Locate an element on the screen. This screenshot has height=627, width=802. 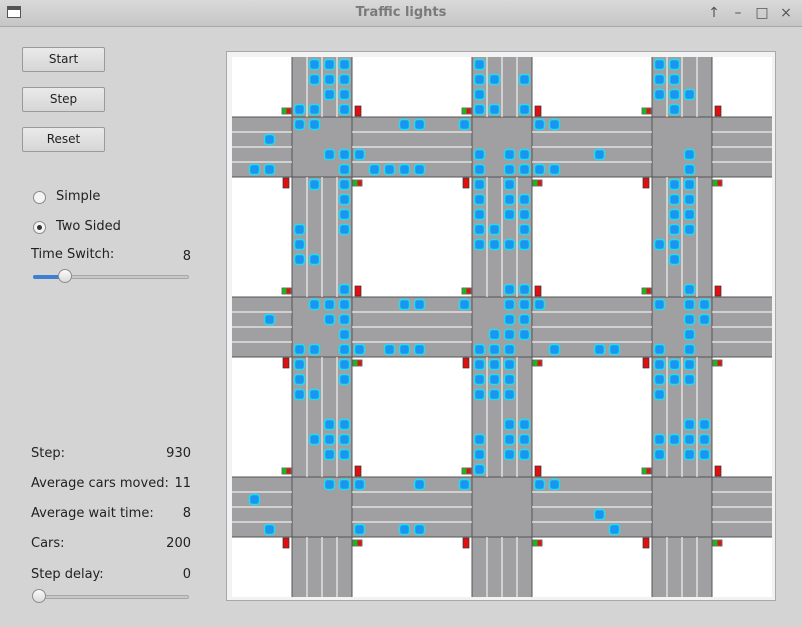
time-switch-label: Time Switch: is located at coordinates (73, 254).